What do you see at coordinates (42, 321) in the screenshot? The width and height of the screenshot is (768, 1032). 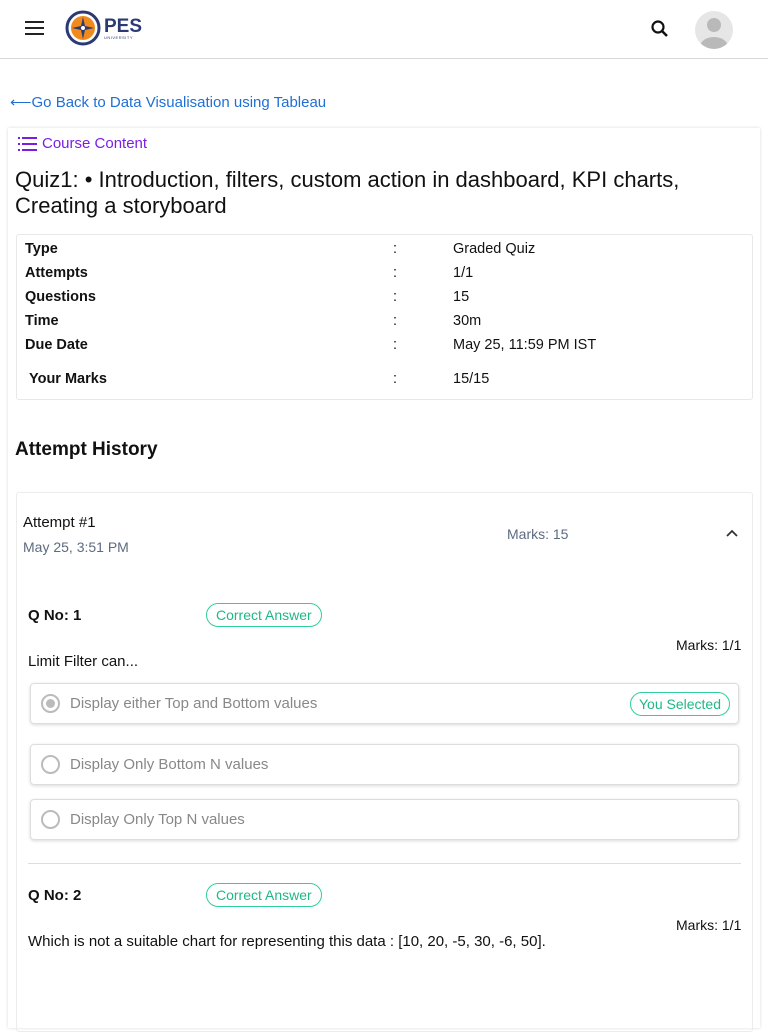 I see `info-key: Time` at bounding box center [42, 321].